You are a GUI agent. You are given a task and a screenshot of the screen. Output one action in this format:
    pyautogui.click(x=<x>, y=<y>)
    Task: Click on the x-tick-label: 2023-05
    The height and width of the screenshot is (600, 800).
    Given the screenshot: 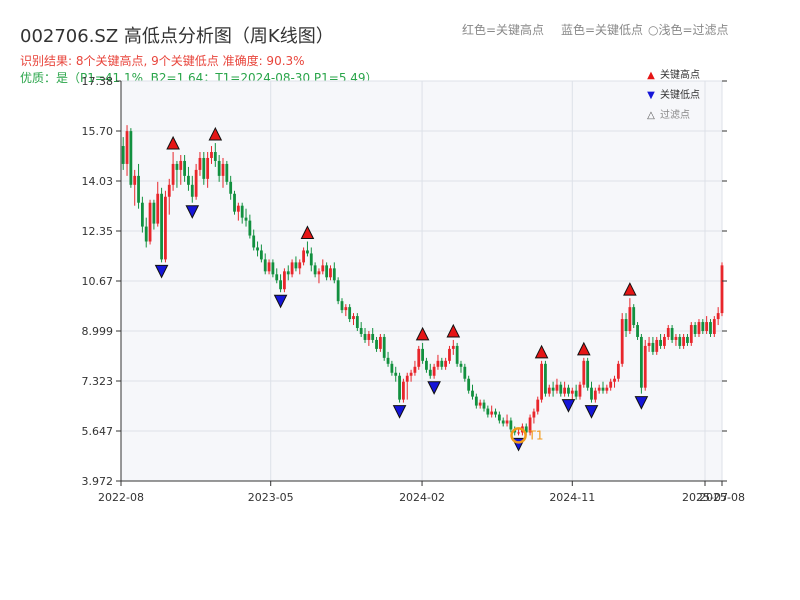 What is the action you would take?
    pyautogui.click(x=271, y=497)
    